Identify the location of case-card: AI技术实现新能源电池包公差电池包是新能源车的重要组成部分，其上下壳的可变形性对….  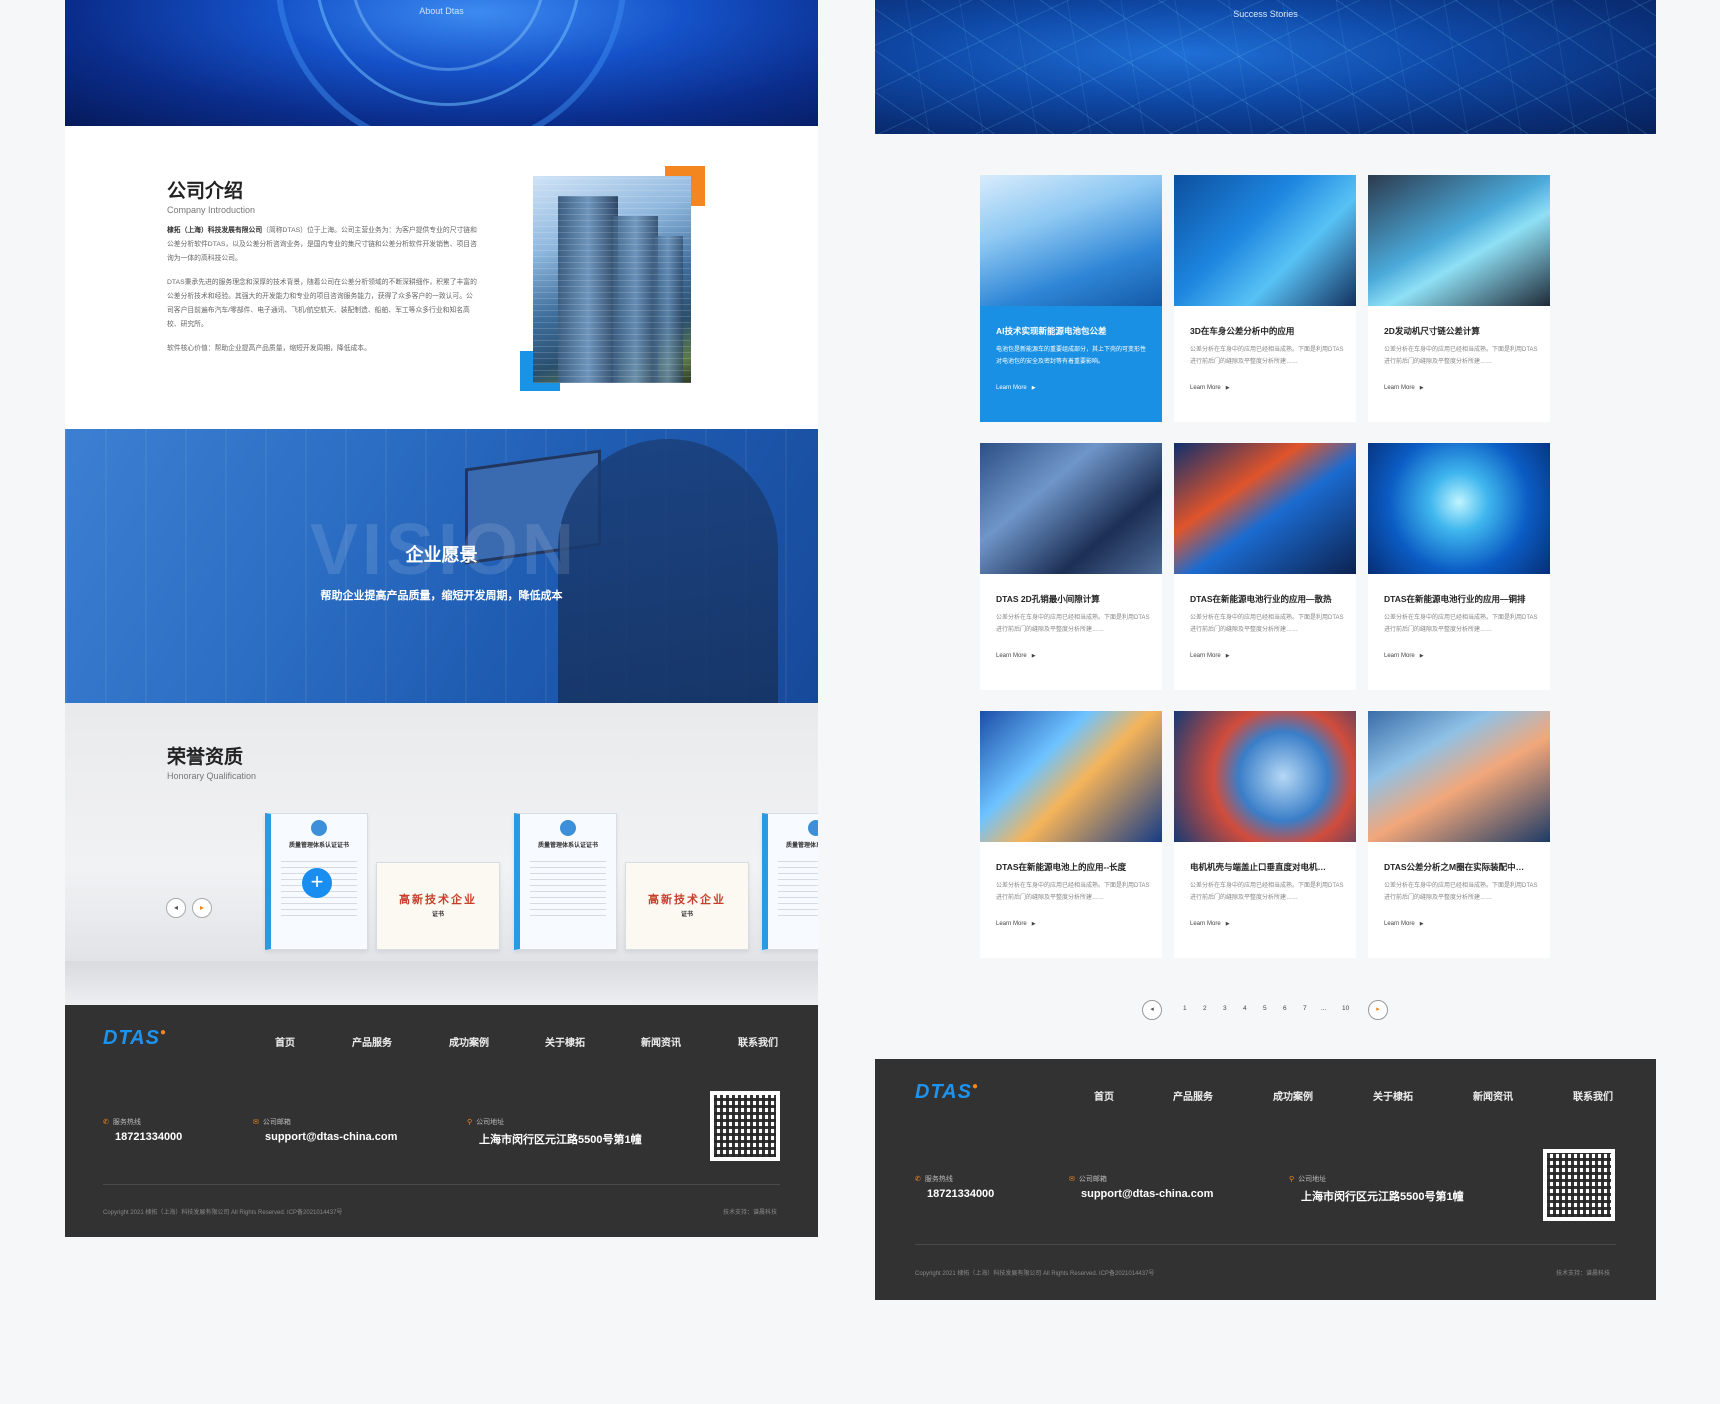
(1071, 298).